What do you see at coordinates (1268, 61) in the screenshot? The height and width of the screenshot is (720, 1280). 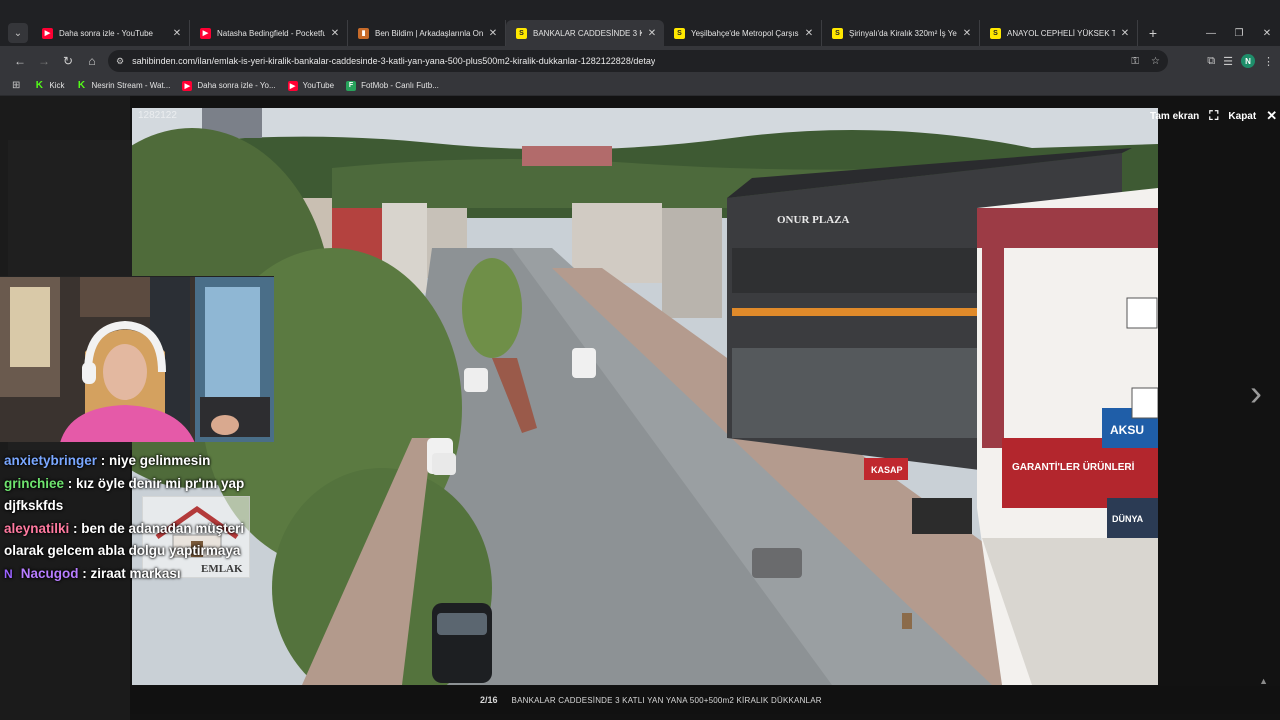 I see `more-menu-icon: ⋮` at bounding box center [1268, 61].